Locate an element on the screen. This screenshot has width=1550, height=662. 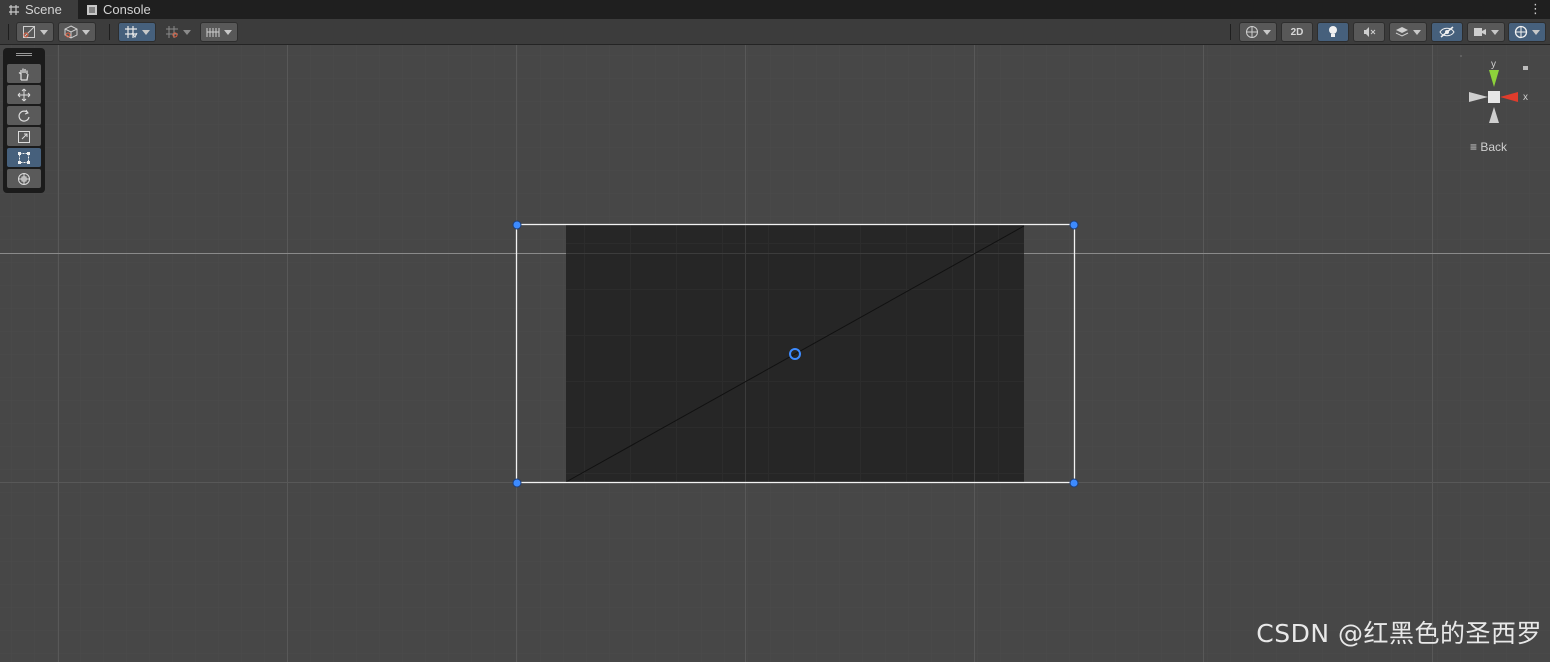
editor-tab-bar: Scene Console ⋮ is located at coordinates (775, 9).